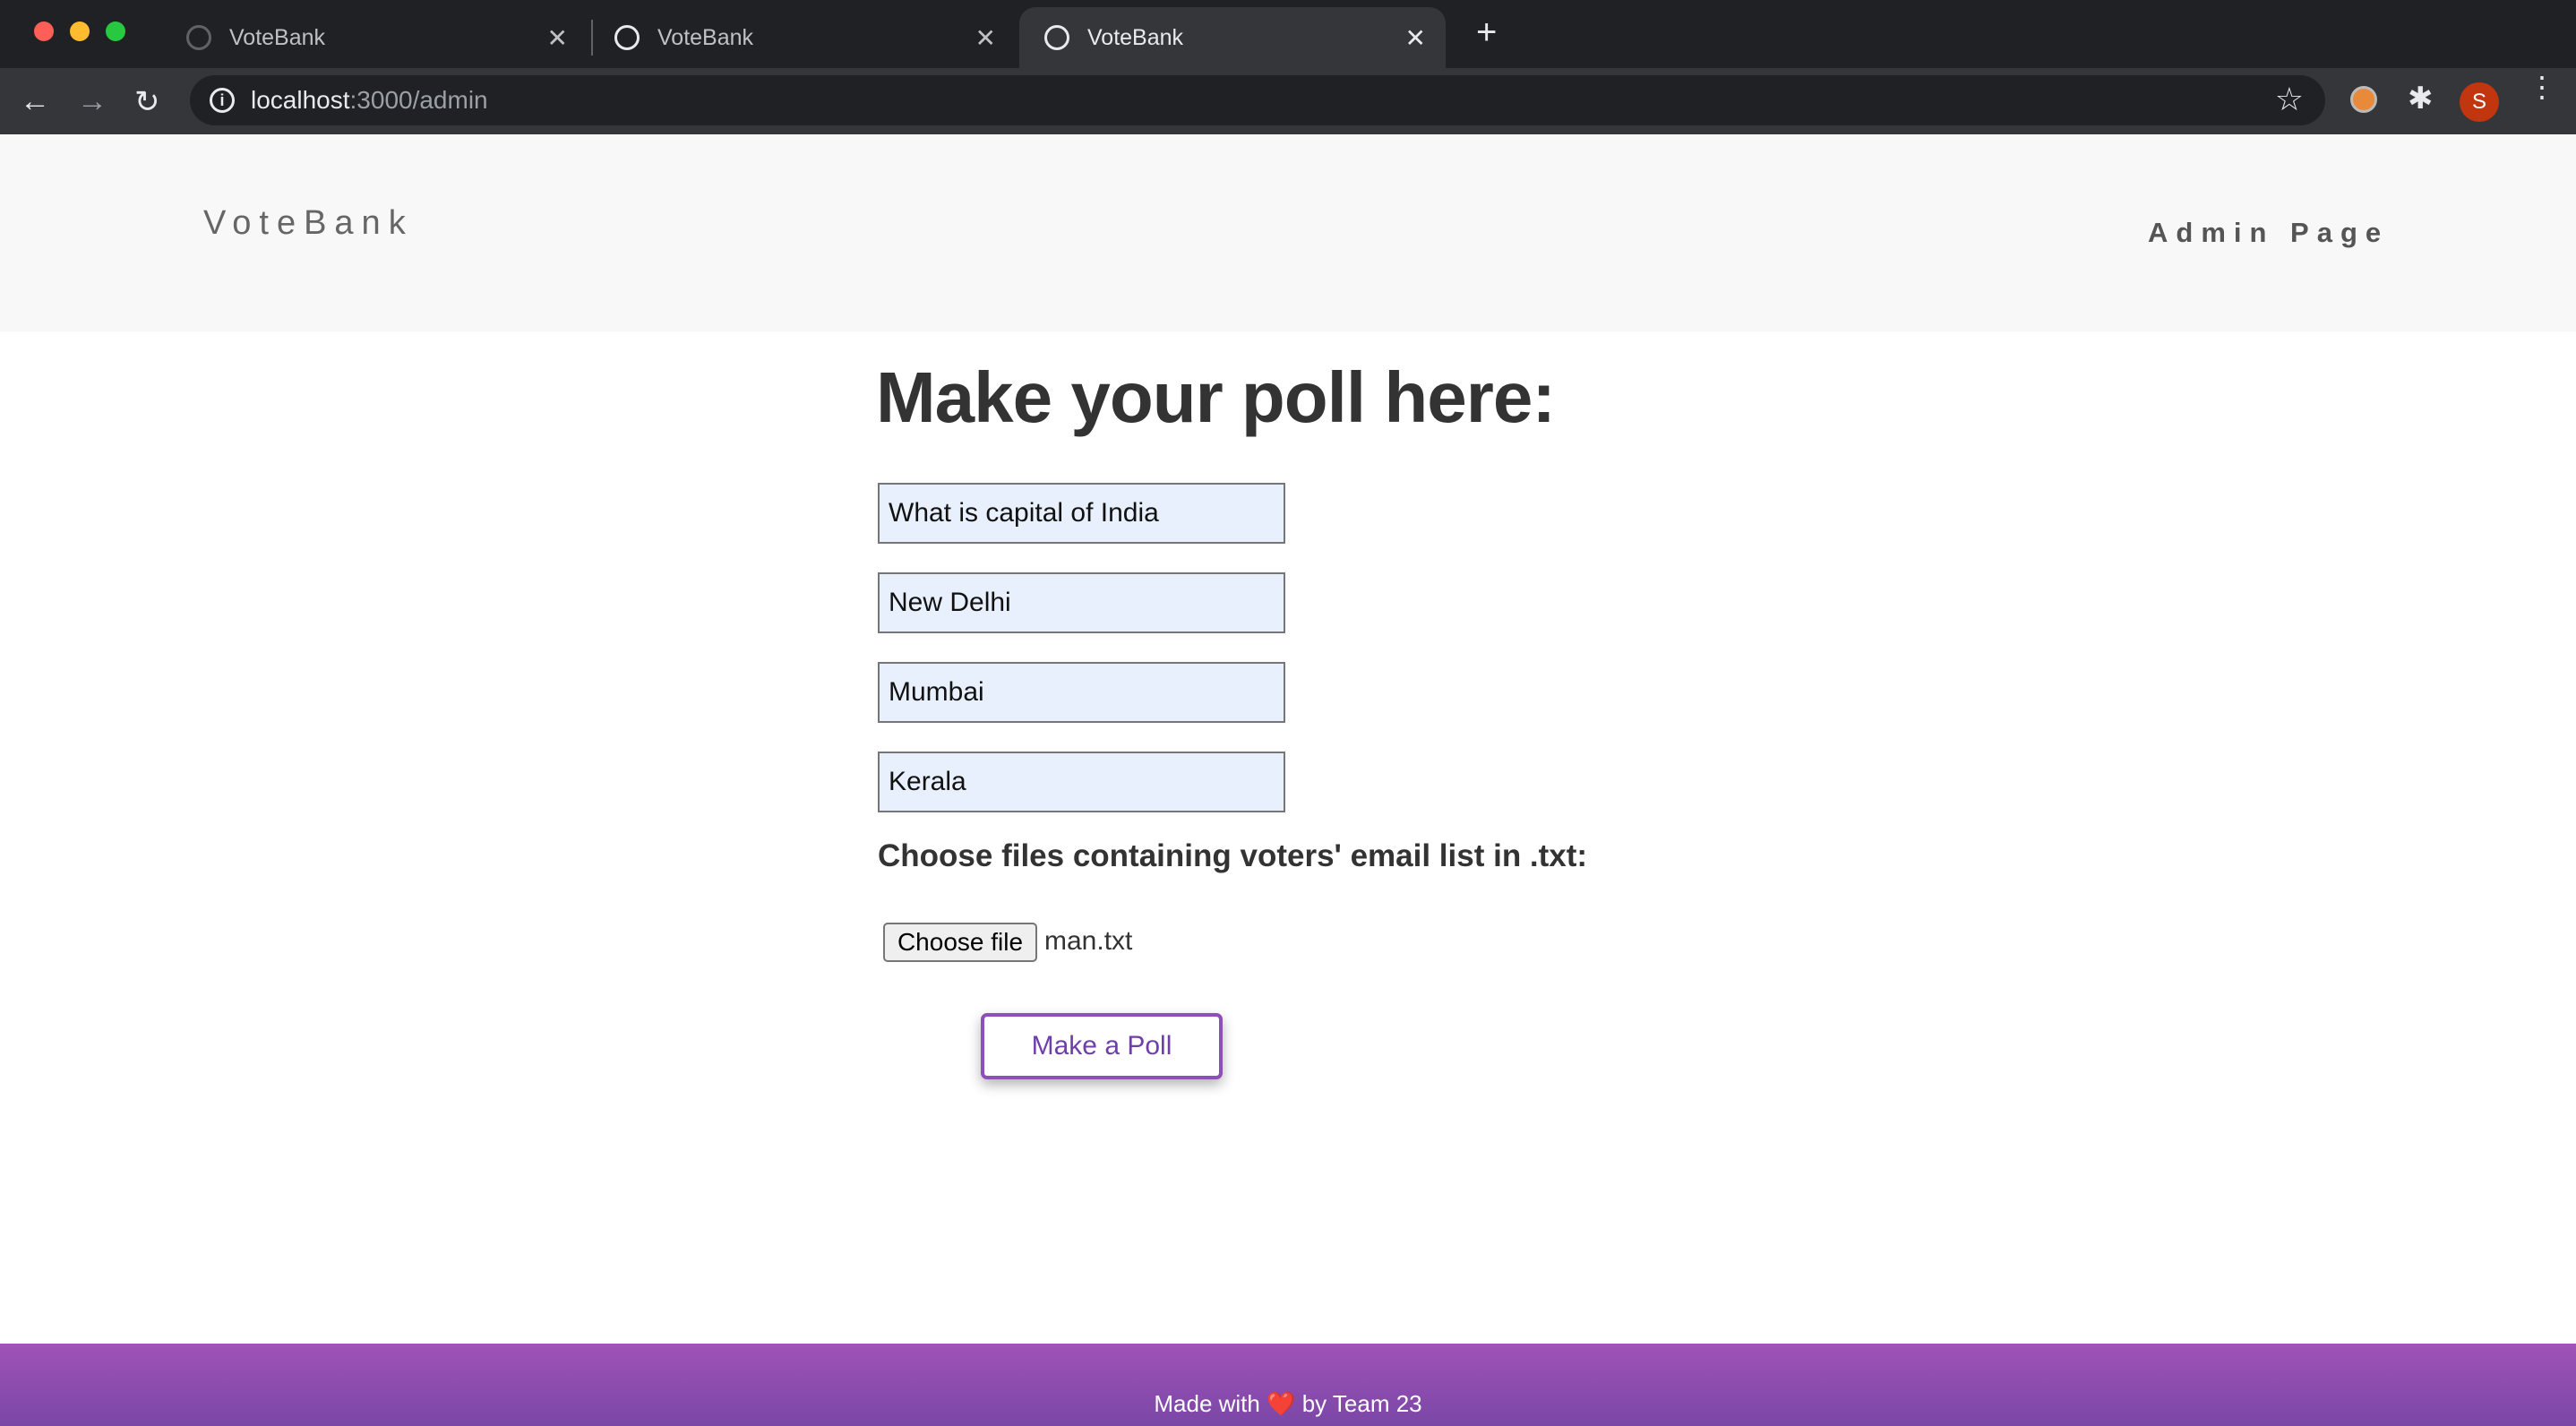 This screenshot has width=2576, height=1426. Describe the element at coordinates (80, 31) in the screenshot. I see `minimize-window-button` at that location.